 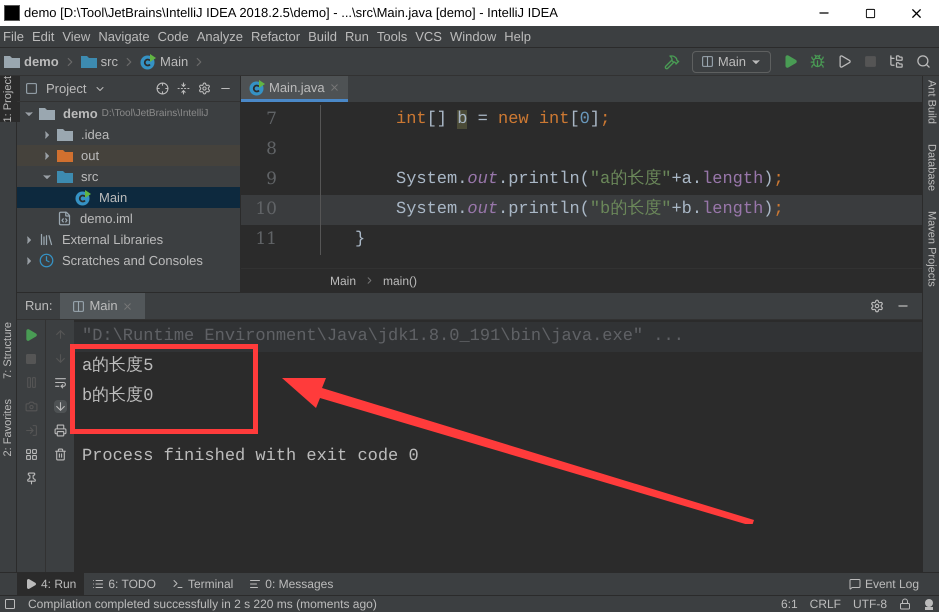 What do you see at coordinates (220, 36) in the screenshot?
I see `menu-item: Analyze` at bounding box center [220, 36].